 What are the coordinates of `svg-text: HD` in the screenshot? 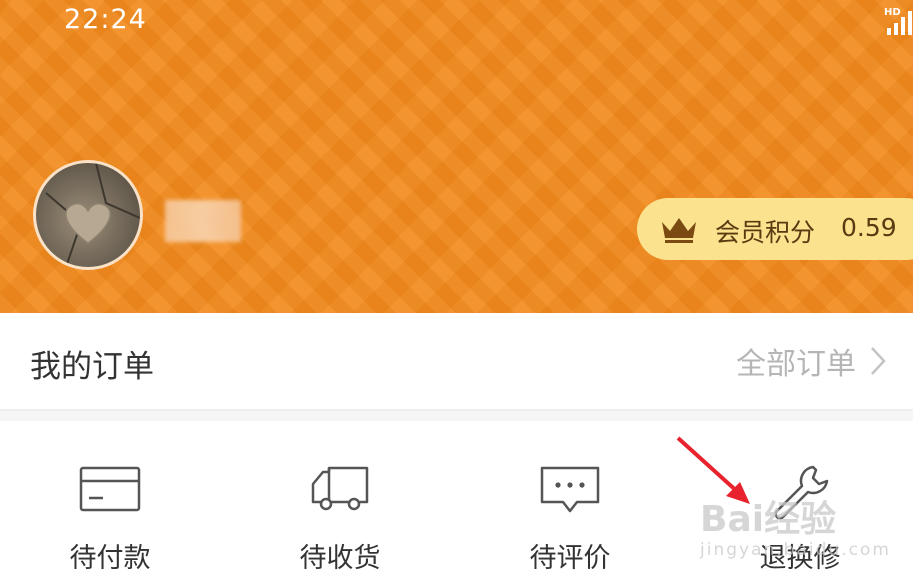 It's located at (892, 12).